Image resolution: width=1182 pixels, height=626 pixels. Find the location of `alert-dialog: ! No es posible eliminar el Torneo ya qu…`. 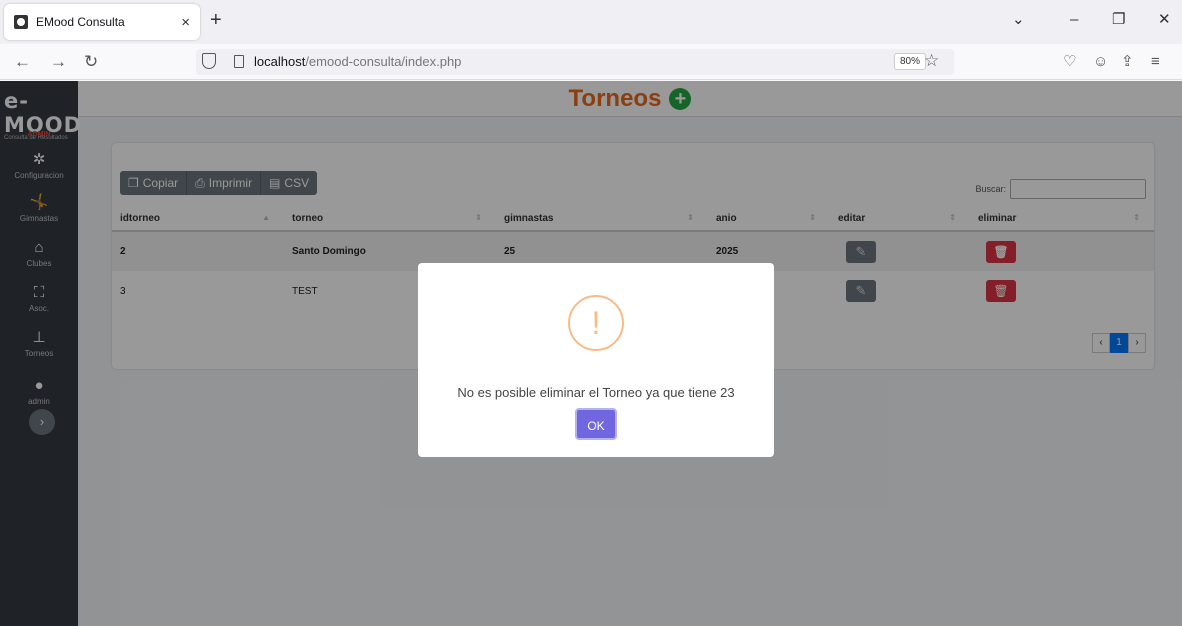

alert-dialog: ! No es posible eliminar el Torneo ya qu… is located at coordinates (596, 360).